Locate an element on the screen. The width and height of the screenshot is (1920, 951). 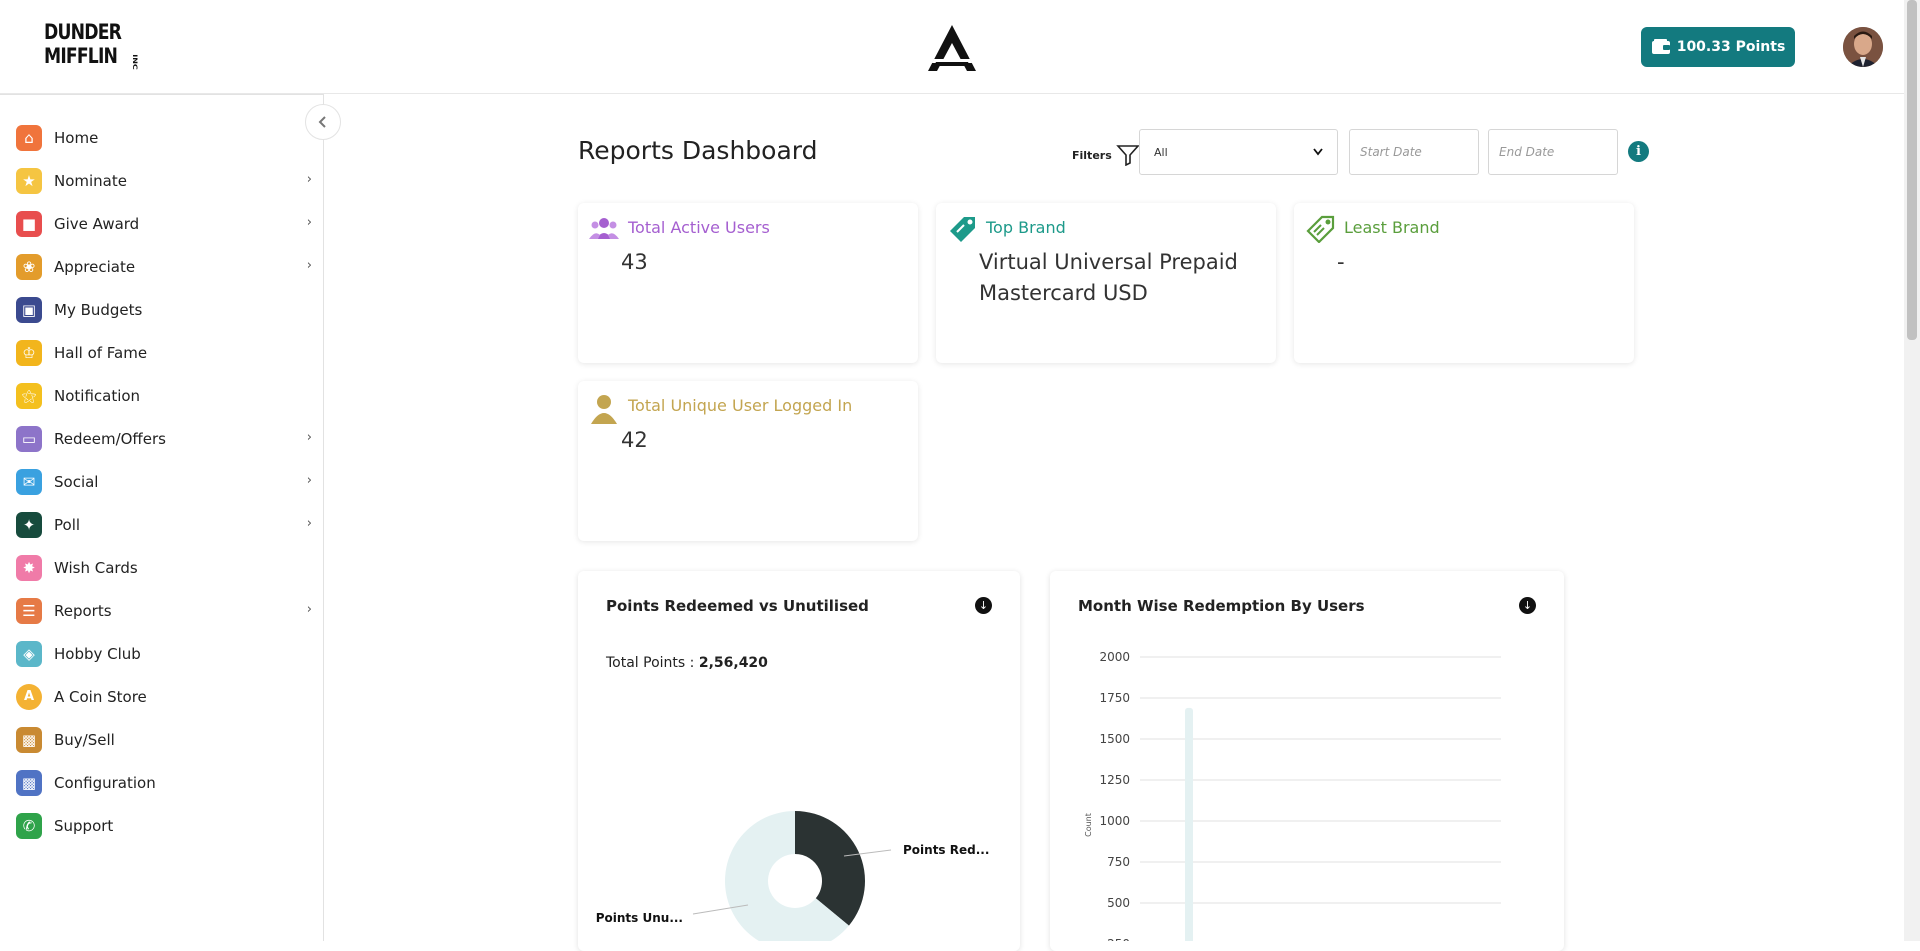
start-date-placeholder: Start Date is located at coordinates (1391, 152).